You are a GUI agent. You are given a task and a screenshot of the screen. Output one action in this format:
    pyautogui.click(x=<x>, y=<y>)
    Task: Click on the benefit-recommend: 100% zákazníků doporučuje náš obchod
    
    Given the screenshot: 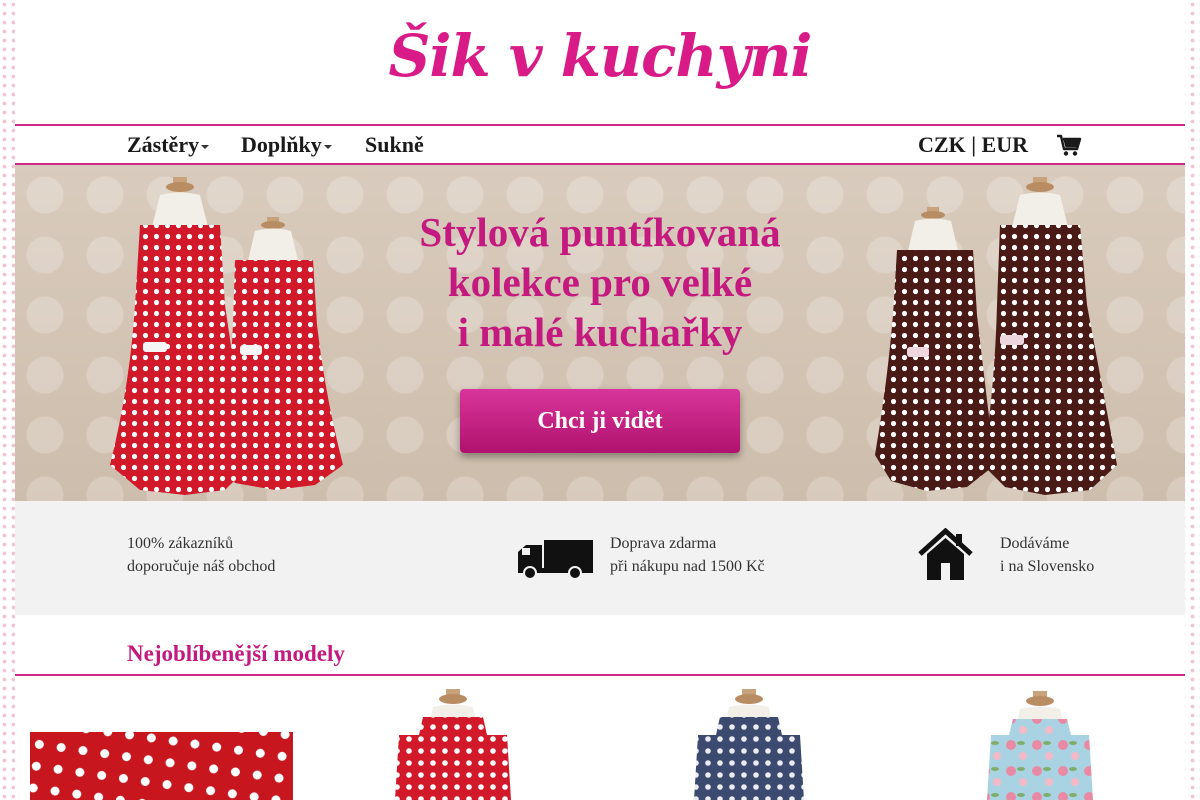 What is the action you would take?
    pyautogui.click(x=201, y=555)
    